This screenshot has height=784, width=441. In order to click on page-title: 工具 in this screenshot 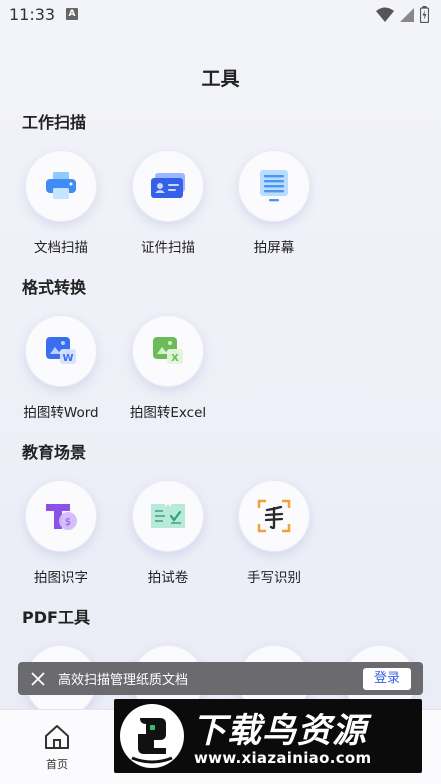, I will do `click(220, 79)`.